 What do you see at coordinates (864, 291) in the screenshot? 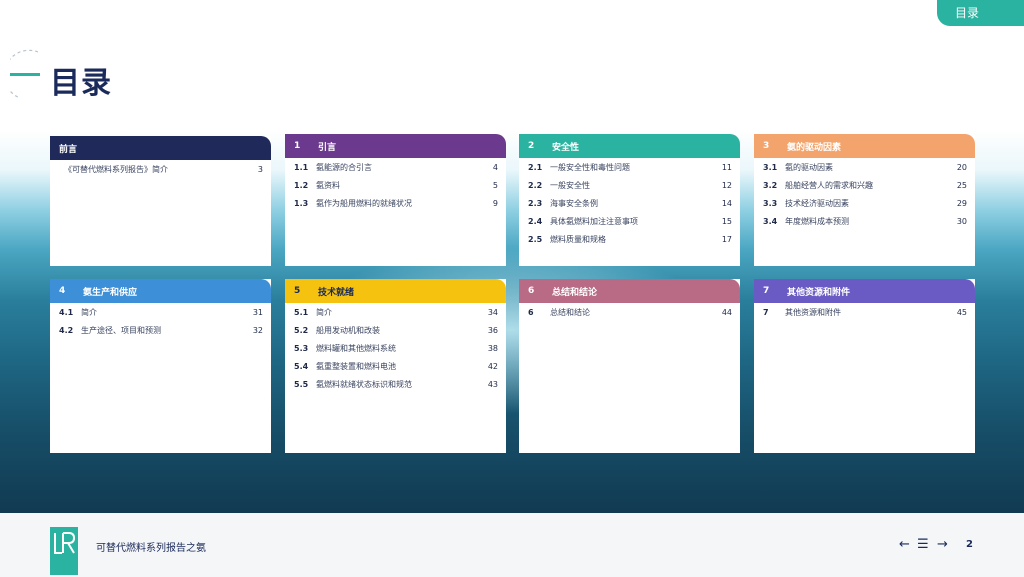
I see `section-header: 7 其他资源和附件` at bounding box center [864, 291].